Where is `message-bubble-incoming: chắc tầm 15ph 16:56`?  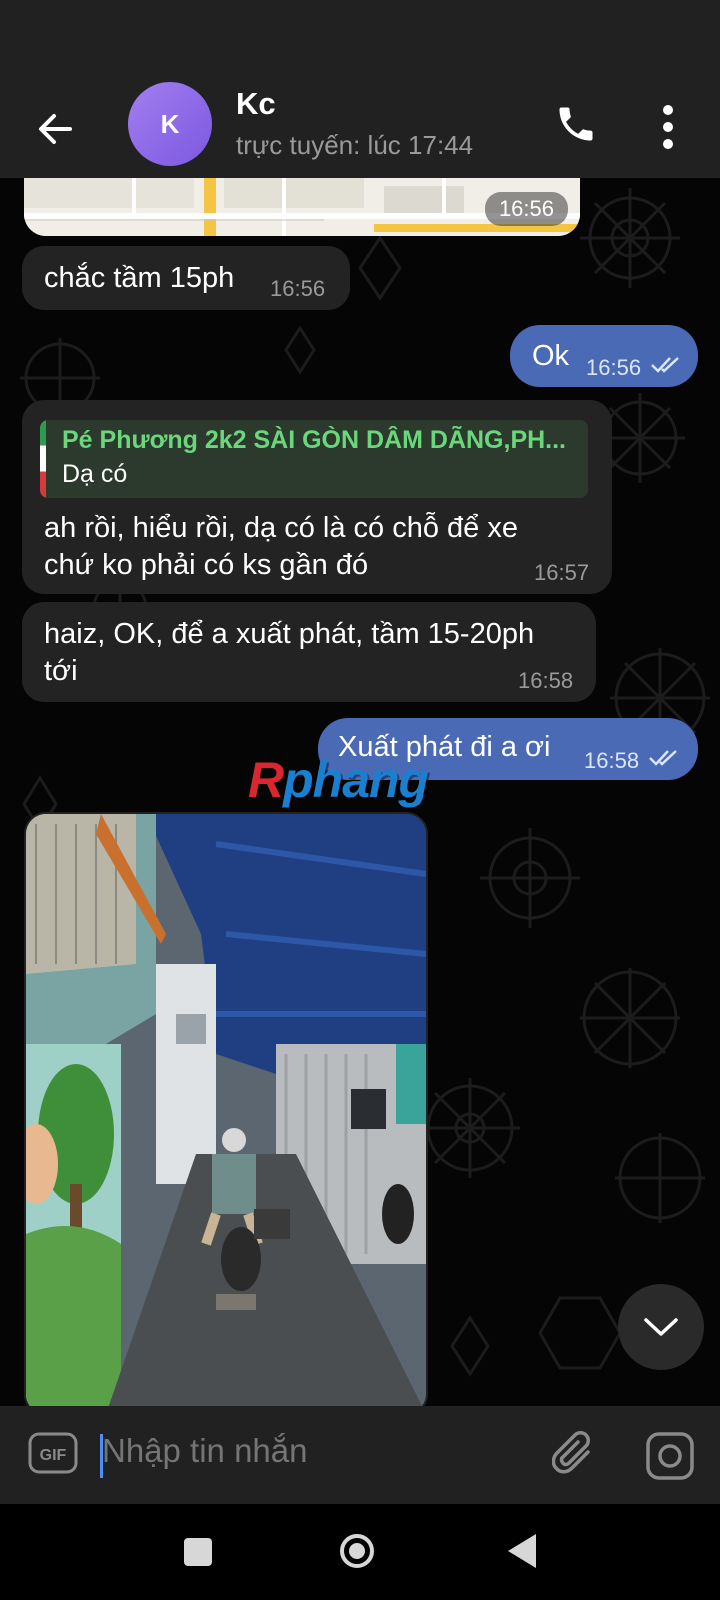
message-bubble-incoming: chắc tầm 15ph 16:56 is located at coordinates (186, 278).